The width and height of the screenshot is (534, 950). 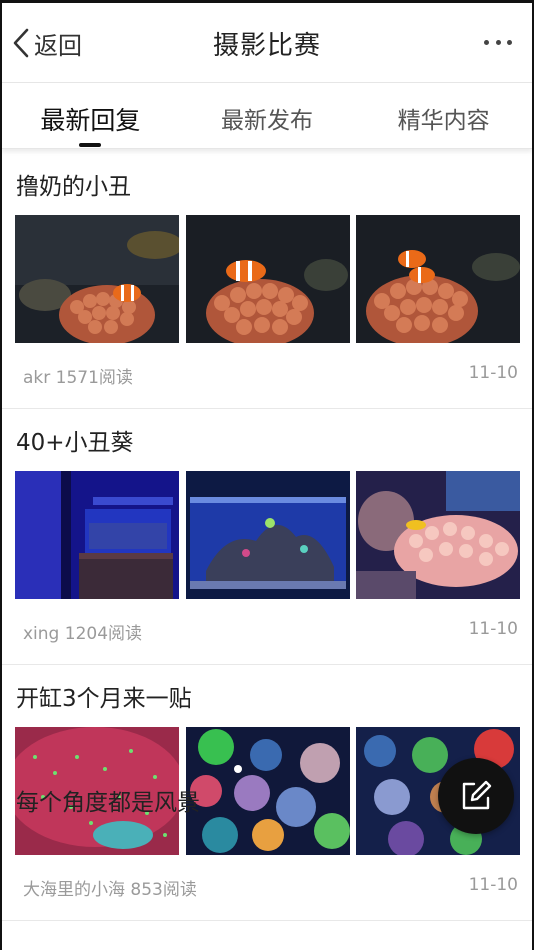 What do you see at coordinates (104, 696) in the screenshot?
I see `post-title: 开缸3个月来一贴` at bounding box center [104, 696].